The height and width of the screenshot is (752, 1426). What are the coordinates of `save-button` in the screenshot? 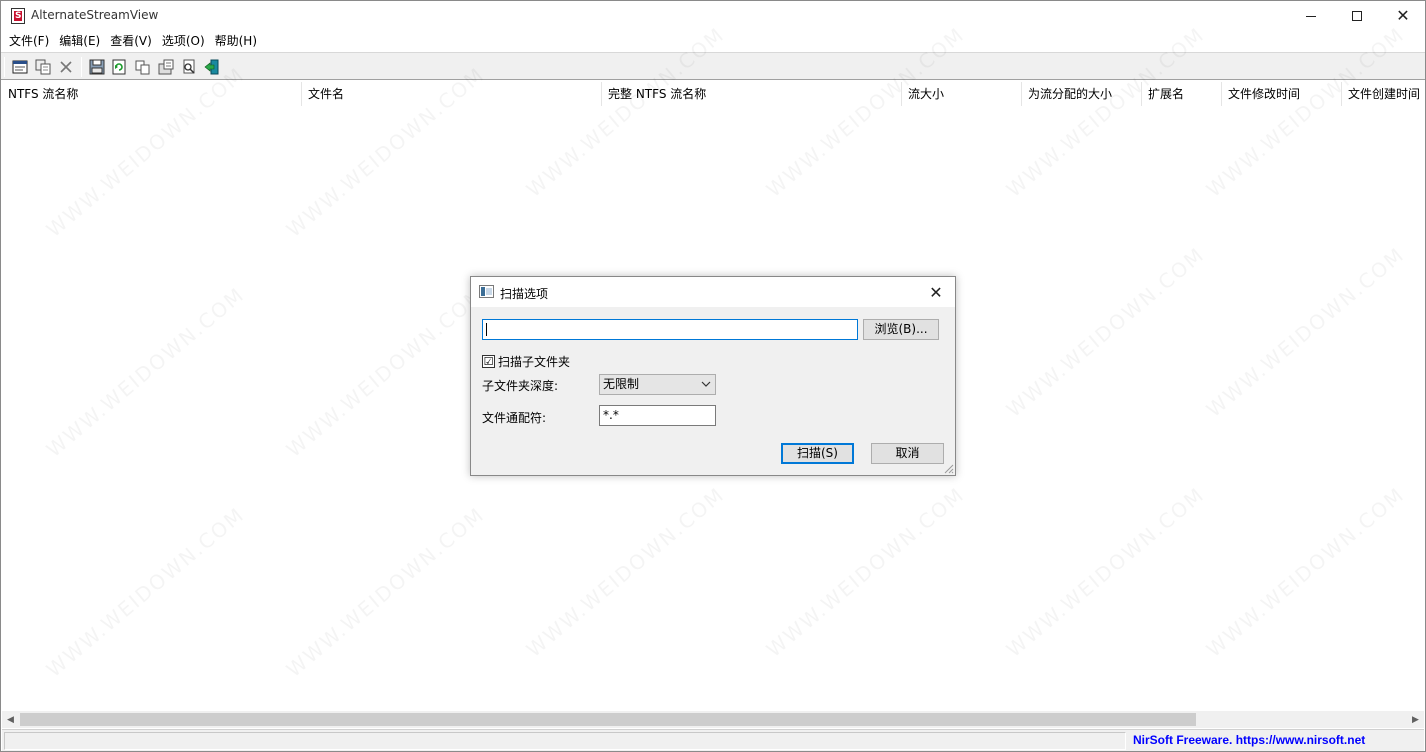 It's located at (97, 67).